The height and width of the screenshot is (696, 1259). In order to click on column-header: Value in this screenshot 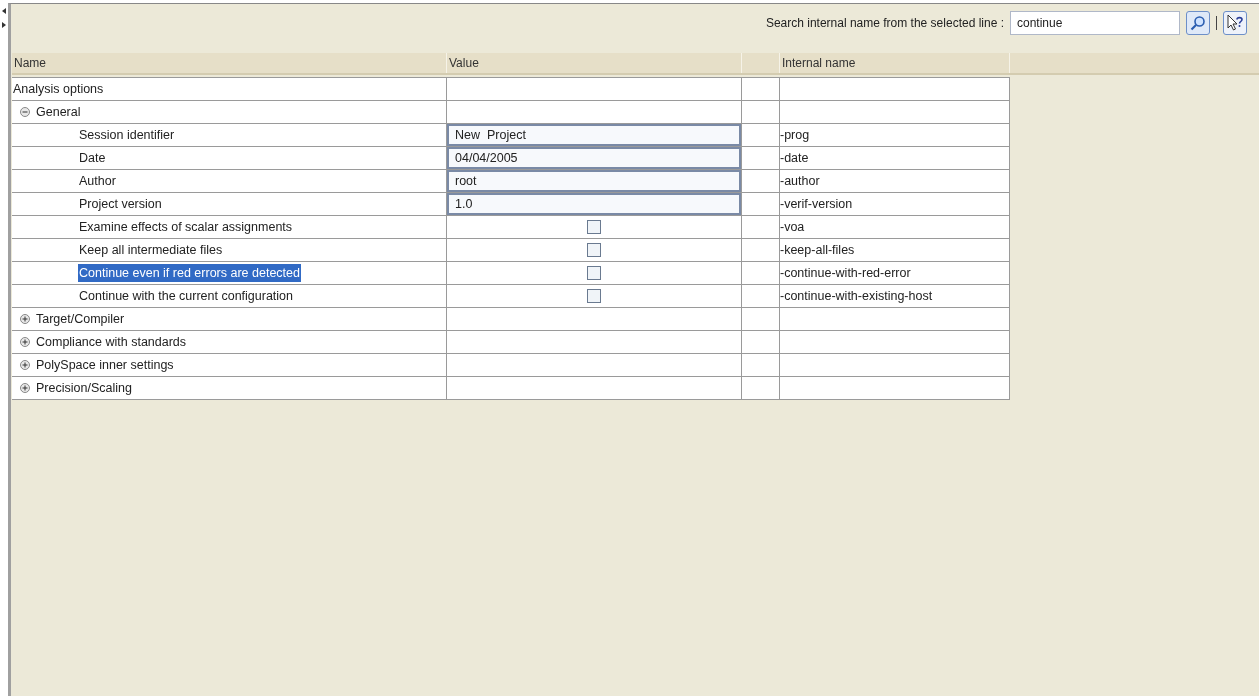, I will do `click(594, 63)`.